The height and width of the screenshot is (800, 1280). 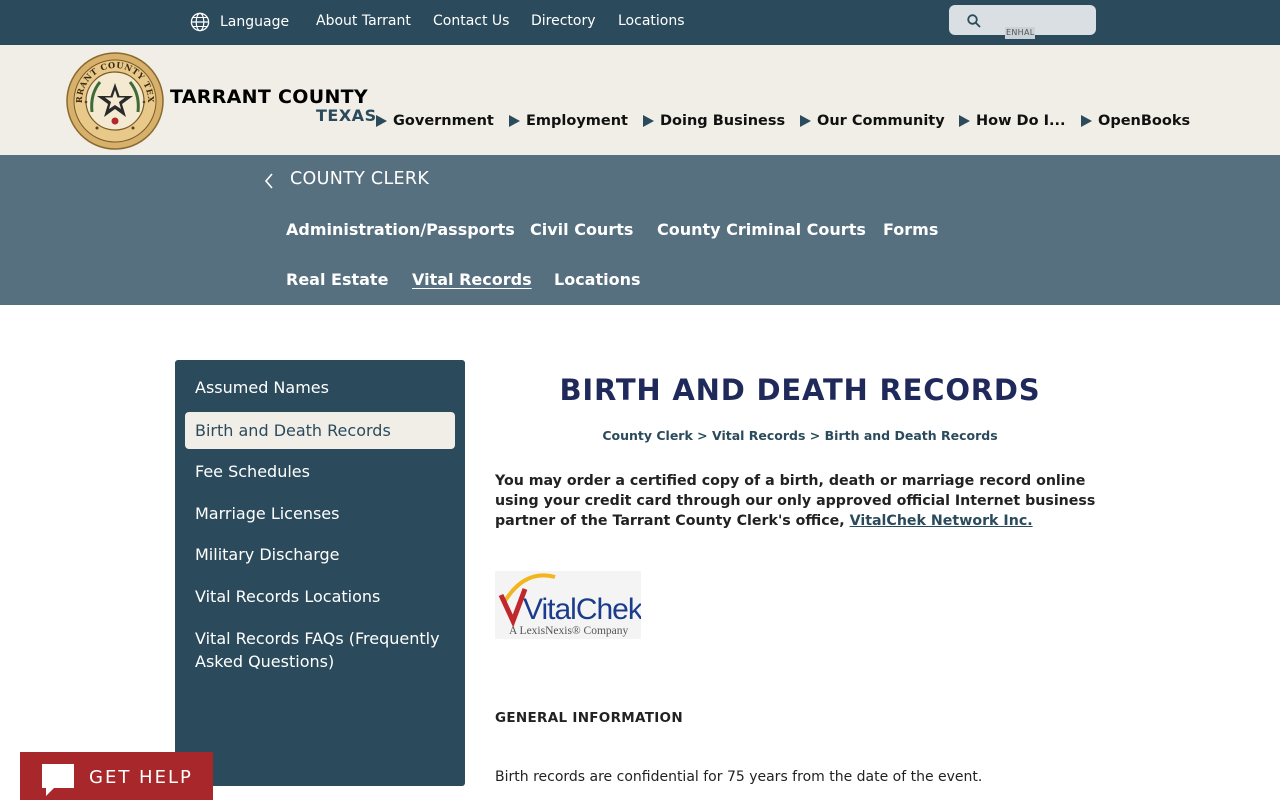 I want to click on contact-us-link: Contact Us, so click(x=471, y=21).